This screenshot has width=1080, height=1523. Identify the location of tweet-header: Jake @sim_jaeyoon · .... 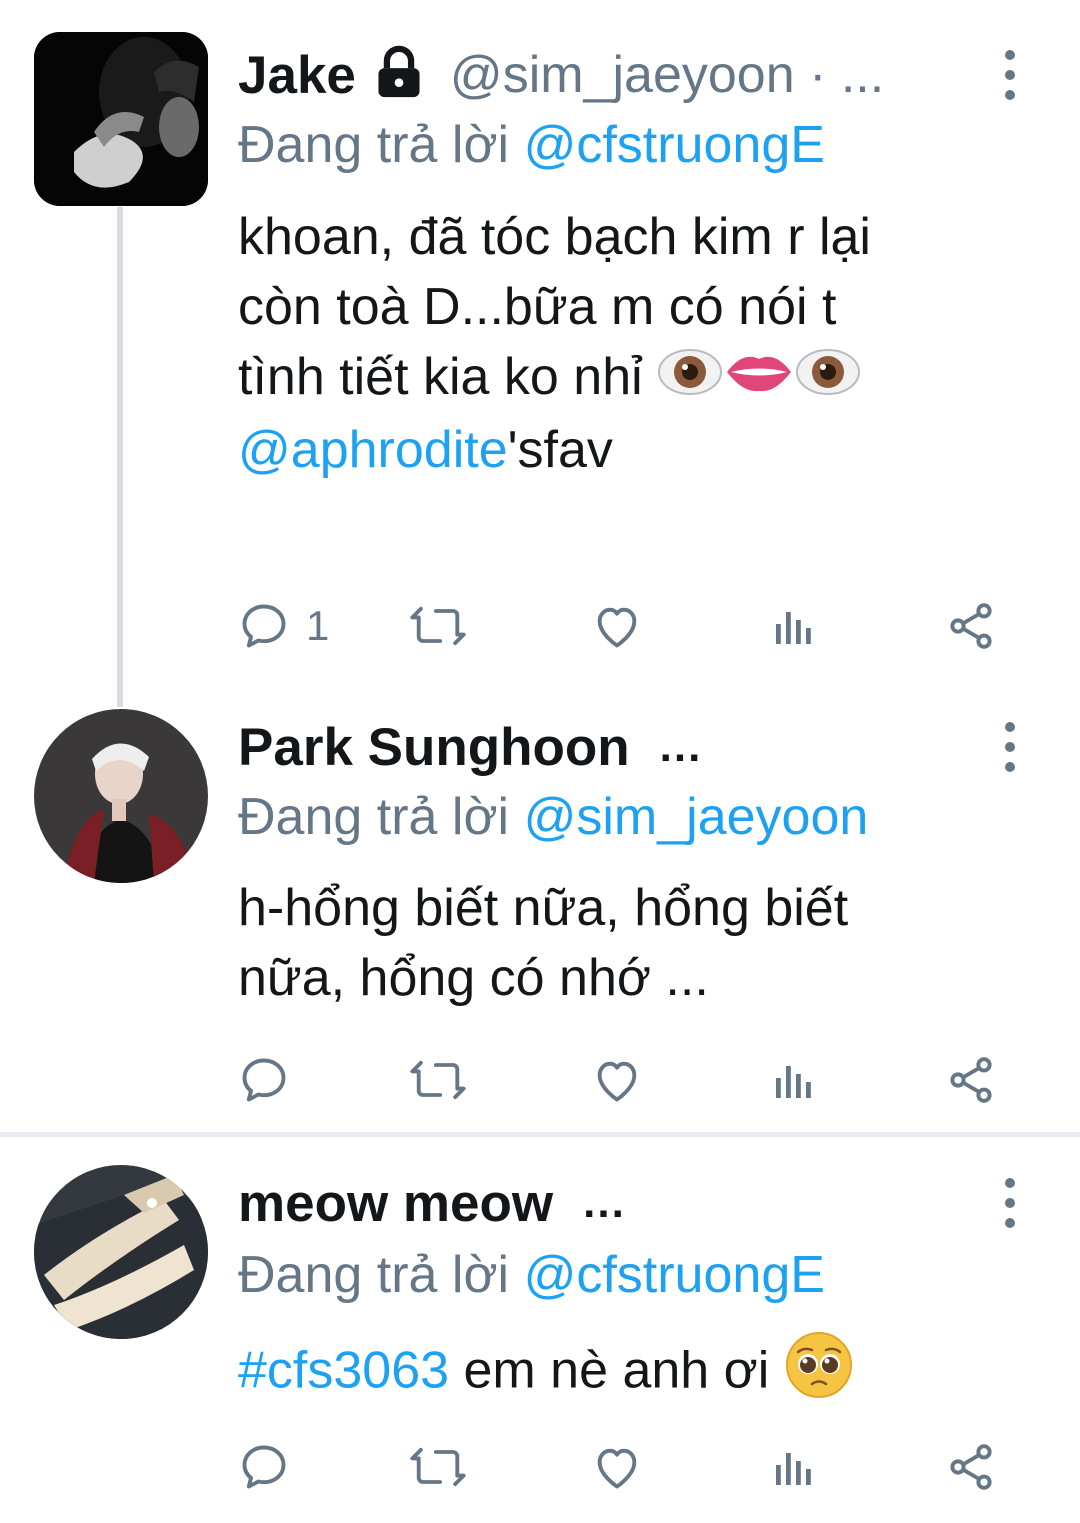
(561, 75).